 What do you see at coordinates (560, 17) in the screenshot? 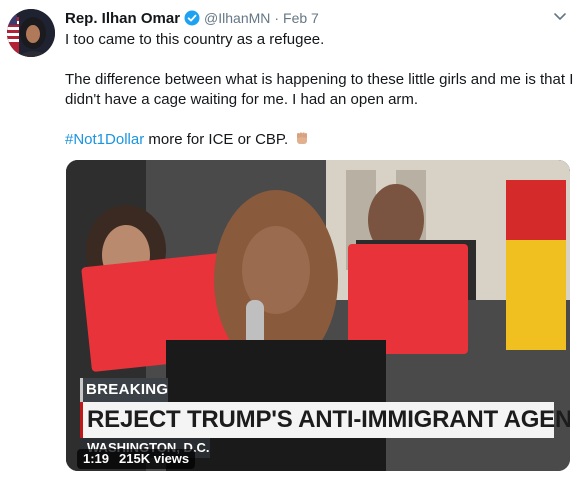
I see `chevron-down-icon` at bounding box center [560, 17].